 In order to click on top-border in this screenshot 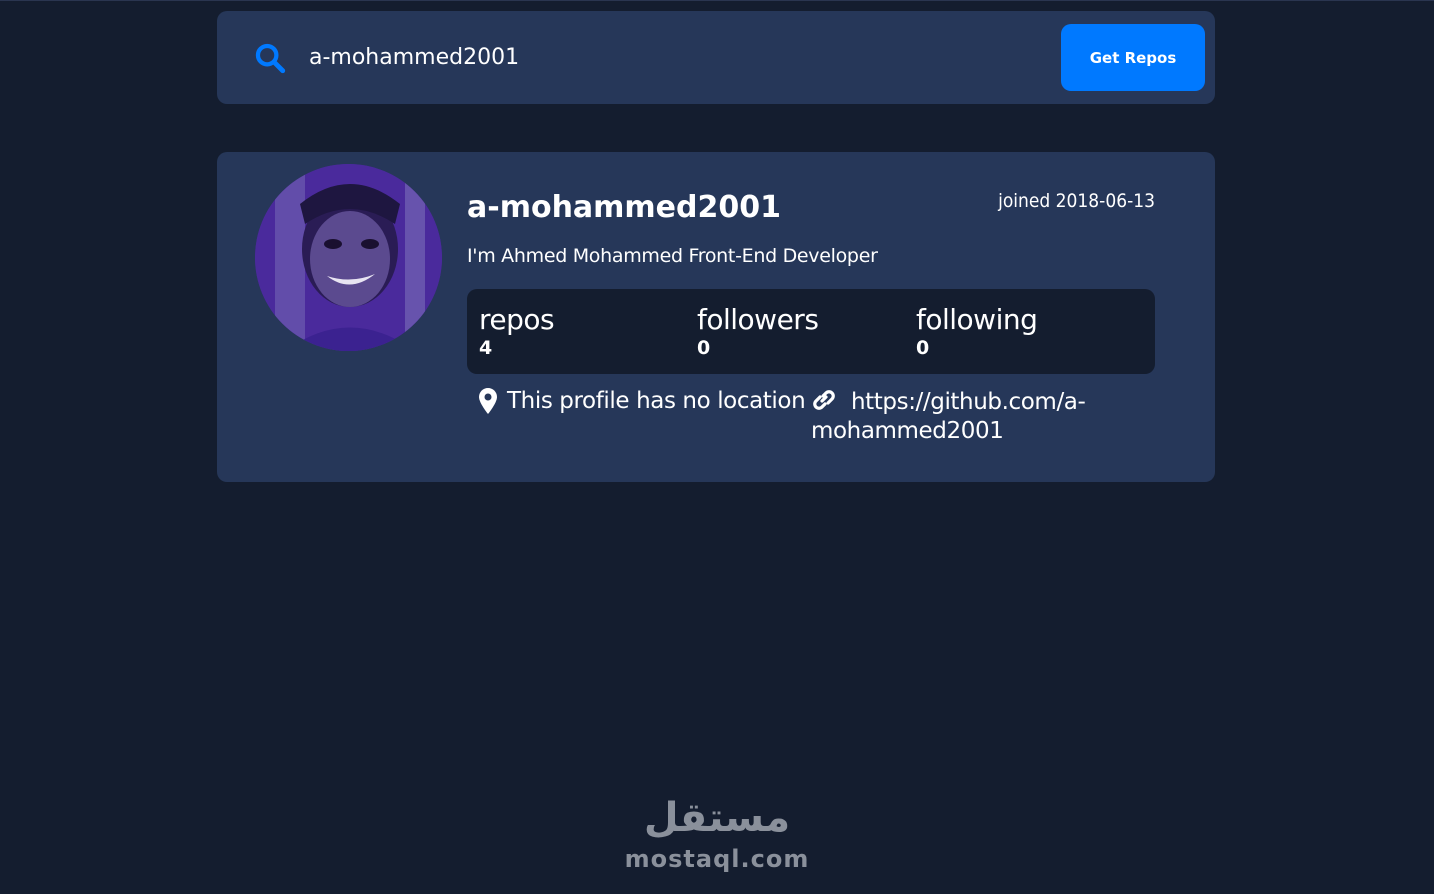, I will do `click(717, 0)`.